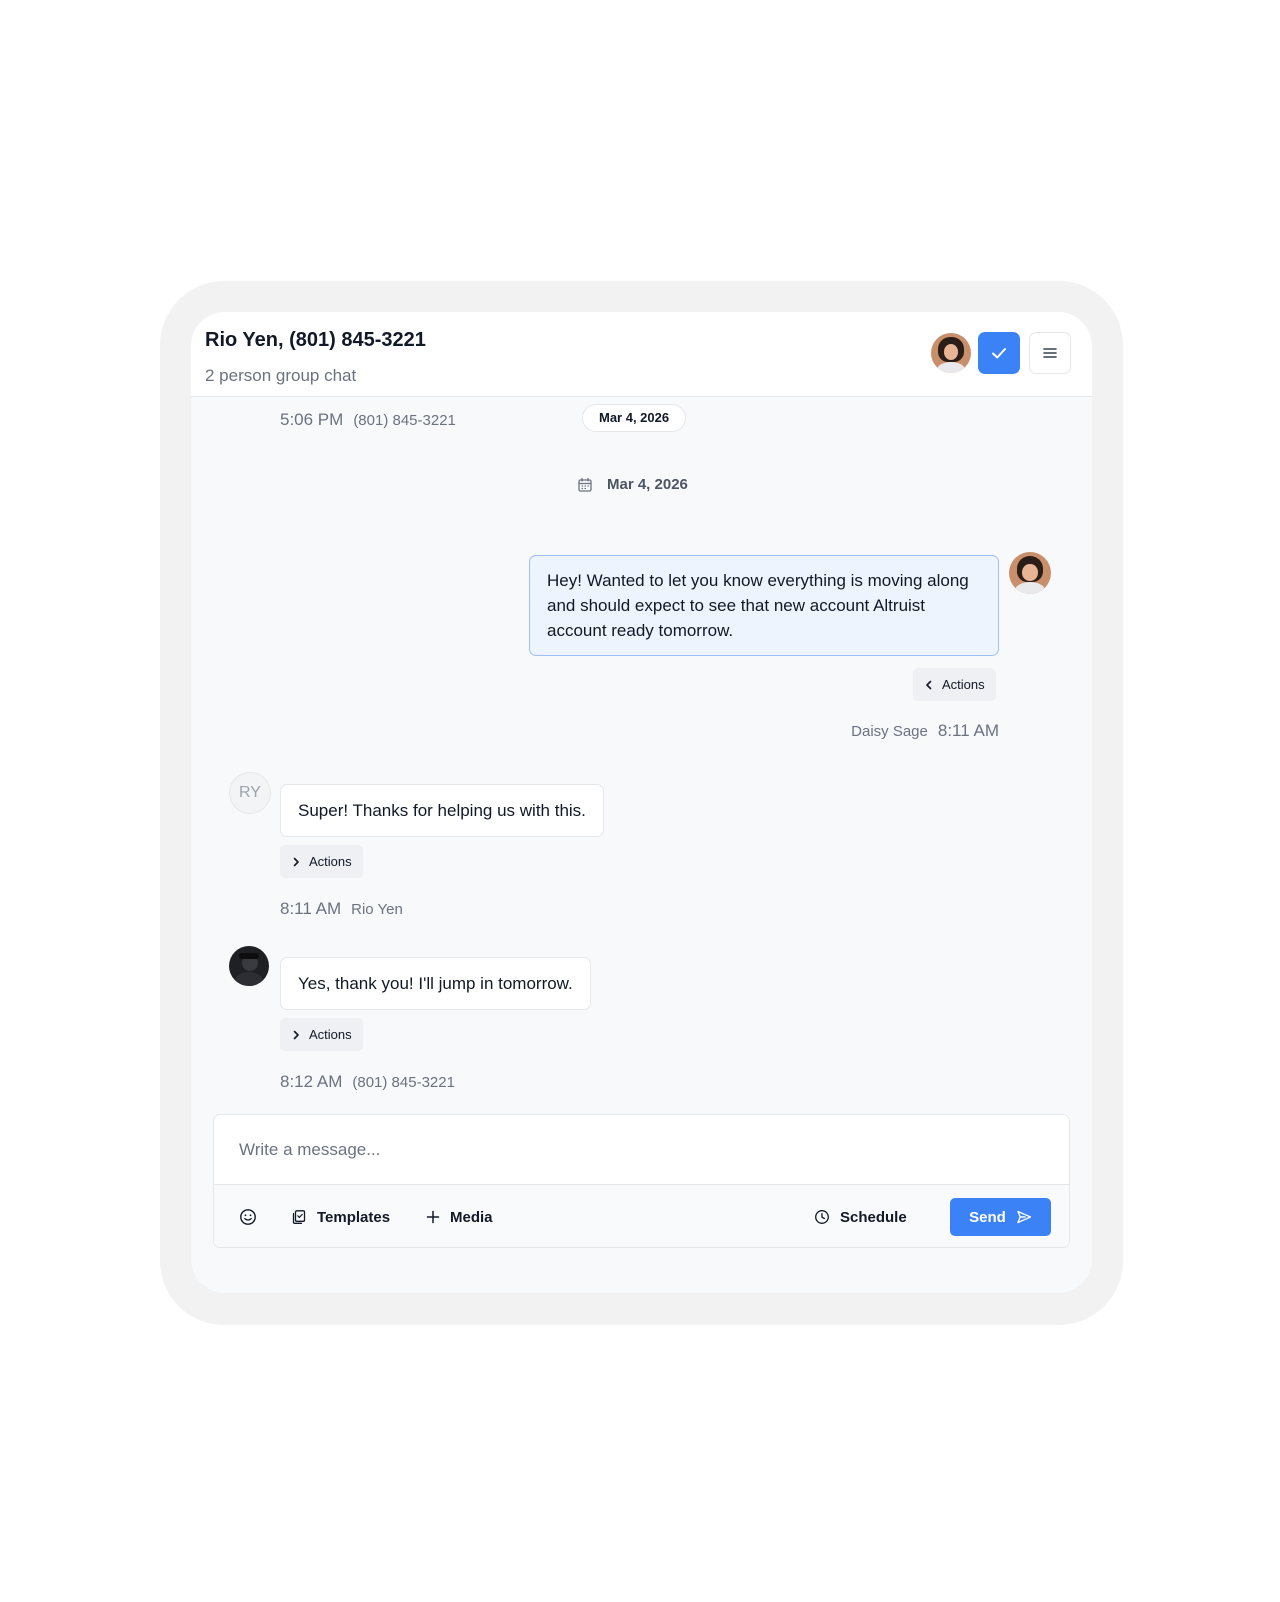 The height and width of the screenshot is (1602, 1280). I want to click on message-time: 5:06 PM, so click(312, 419).